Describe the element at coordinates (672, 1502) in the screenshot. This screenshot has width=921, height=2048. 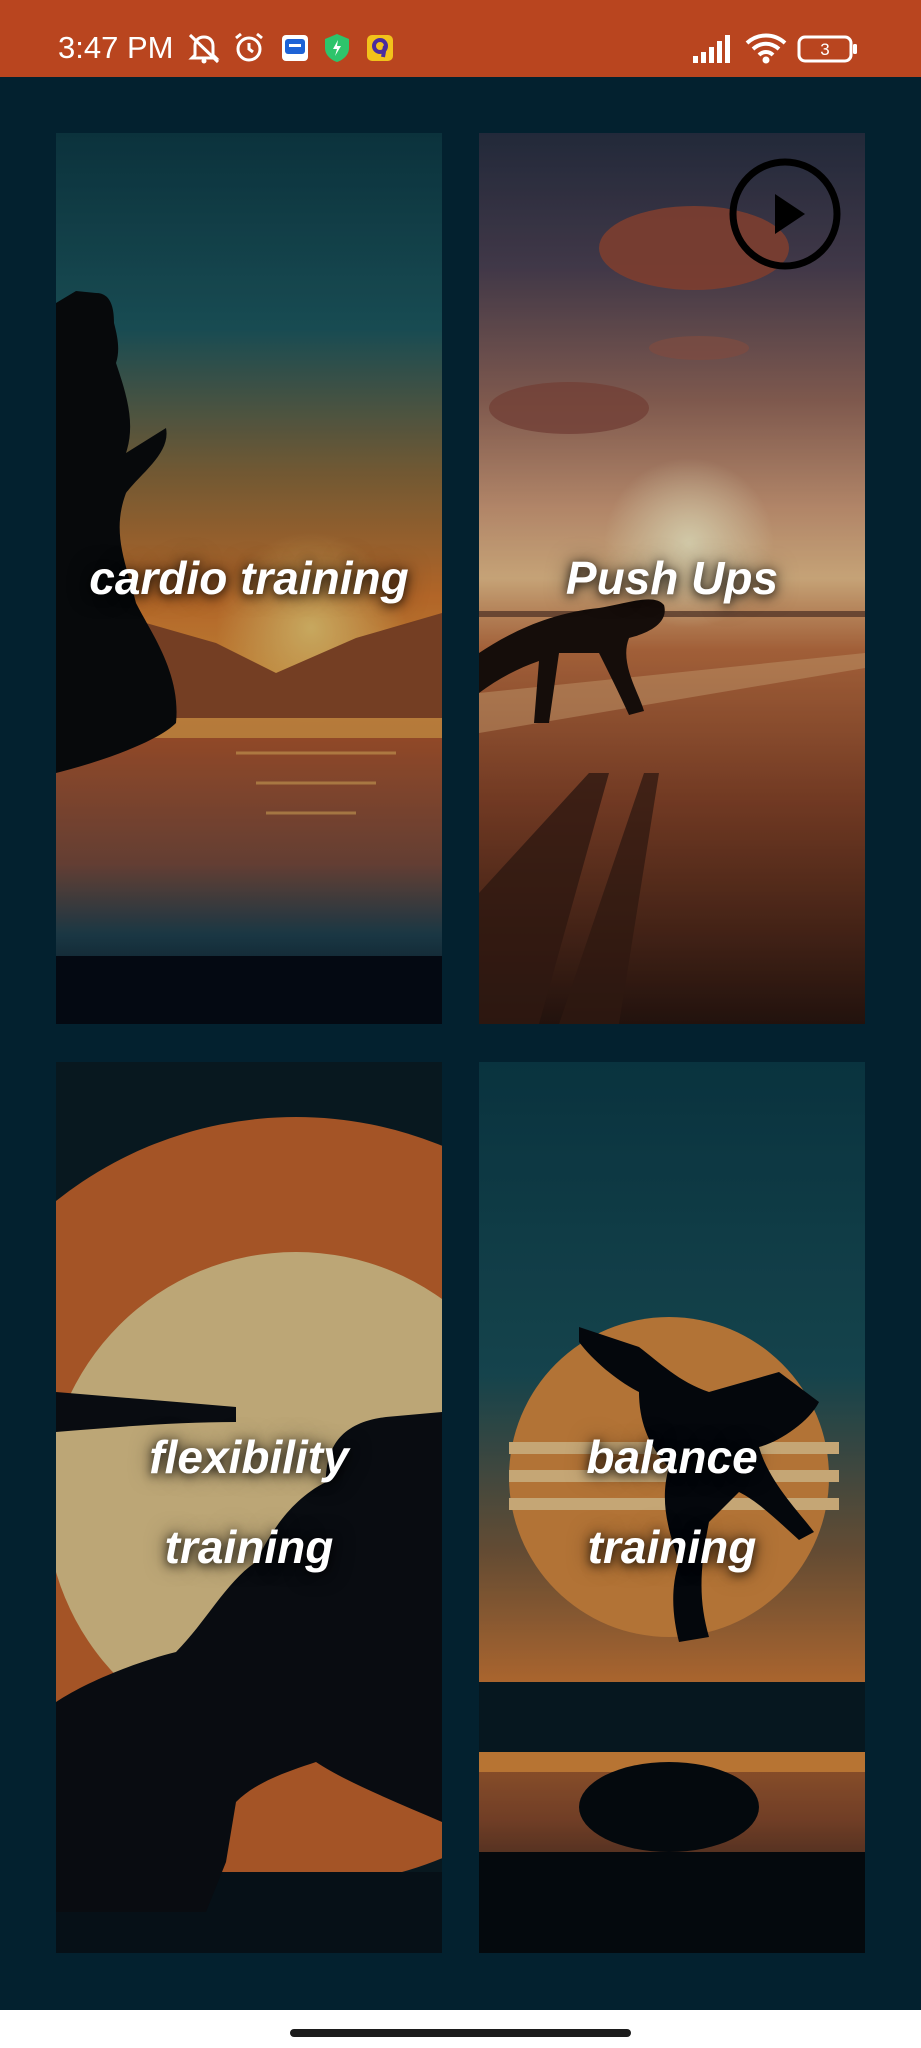
I see `balance-training-label: balance training` at that location.